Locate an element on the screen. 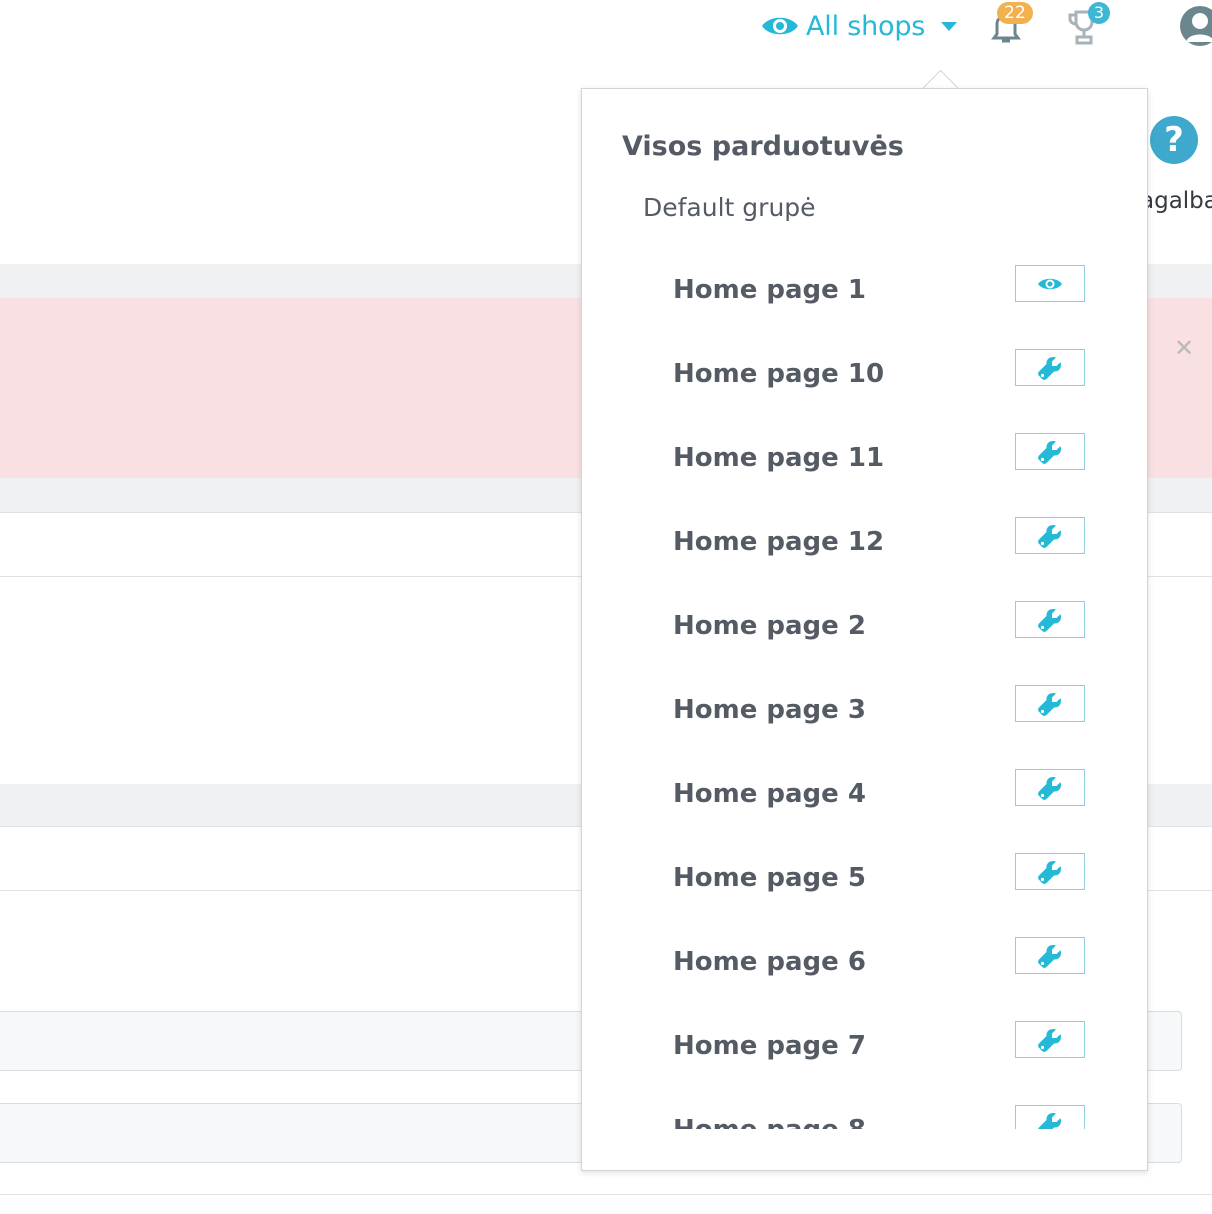  shop-name-link: Home page 1 is located at coordinates (769, 290).